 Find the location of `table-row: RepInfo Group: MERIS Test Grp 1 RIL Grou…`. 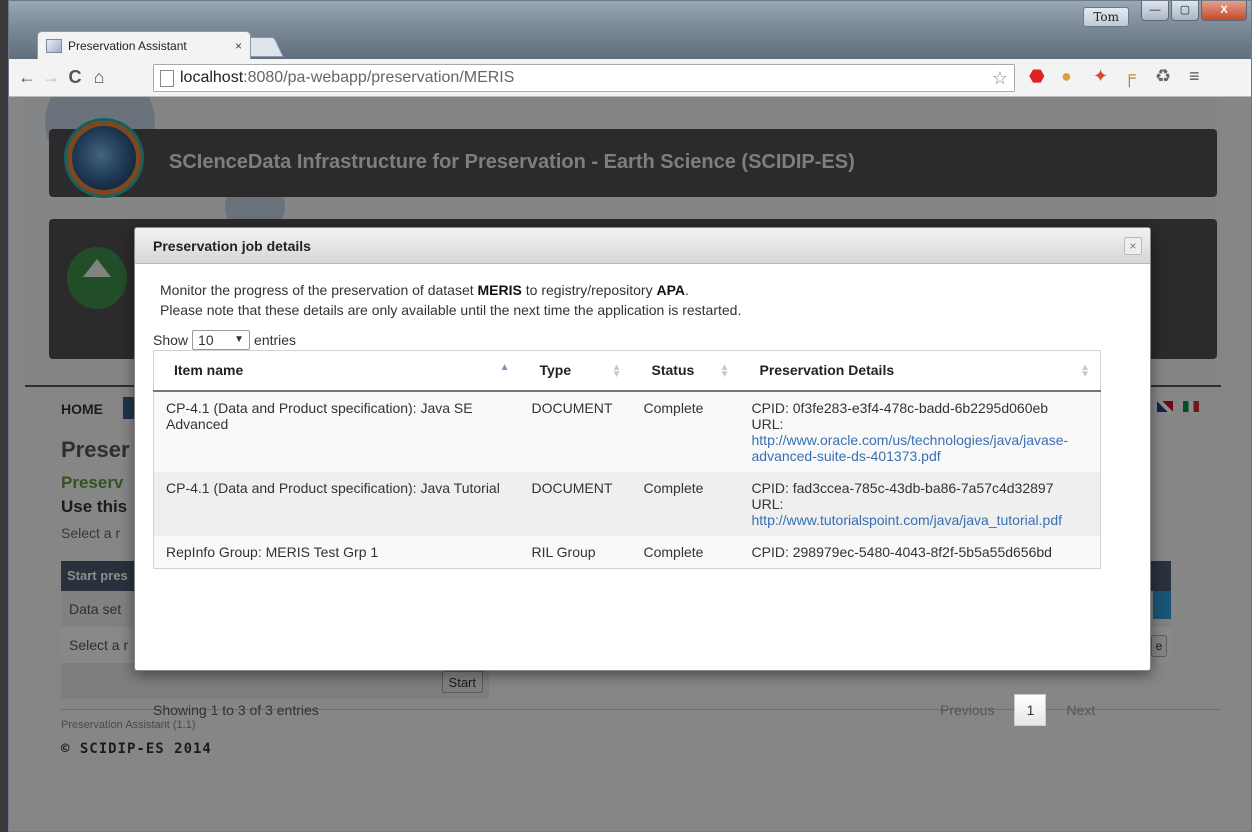

table-row: RepInfo Group: MERIS Test Grp 1 RIL Grou… is located at coordinates (627, 551).